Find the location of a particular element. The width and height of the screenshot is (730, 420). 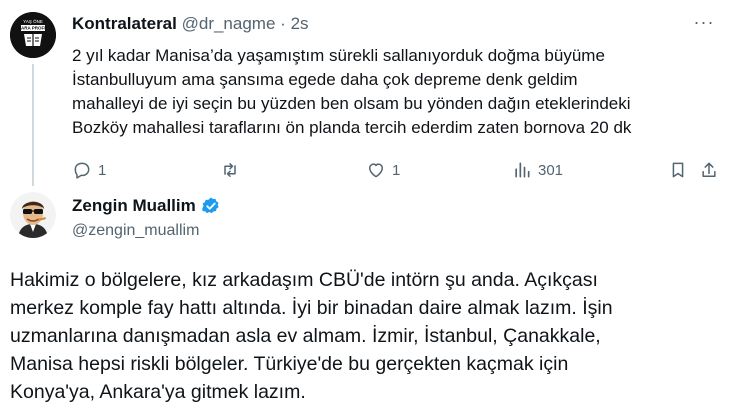

retweet-button is located at coordinates (233, 170).